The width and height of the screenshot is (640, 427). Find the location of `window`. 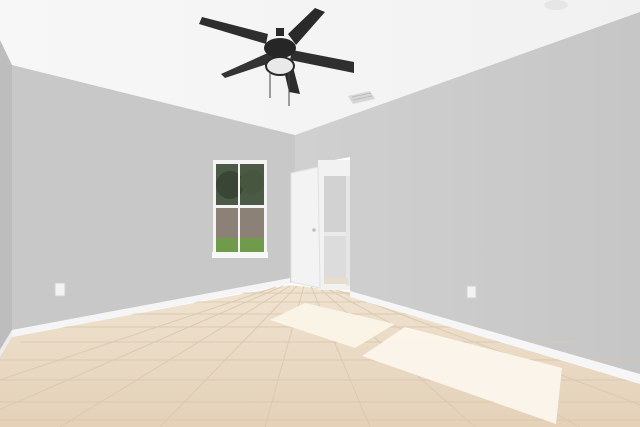

window is located at coordinates (240, 209).